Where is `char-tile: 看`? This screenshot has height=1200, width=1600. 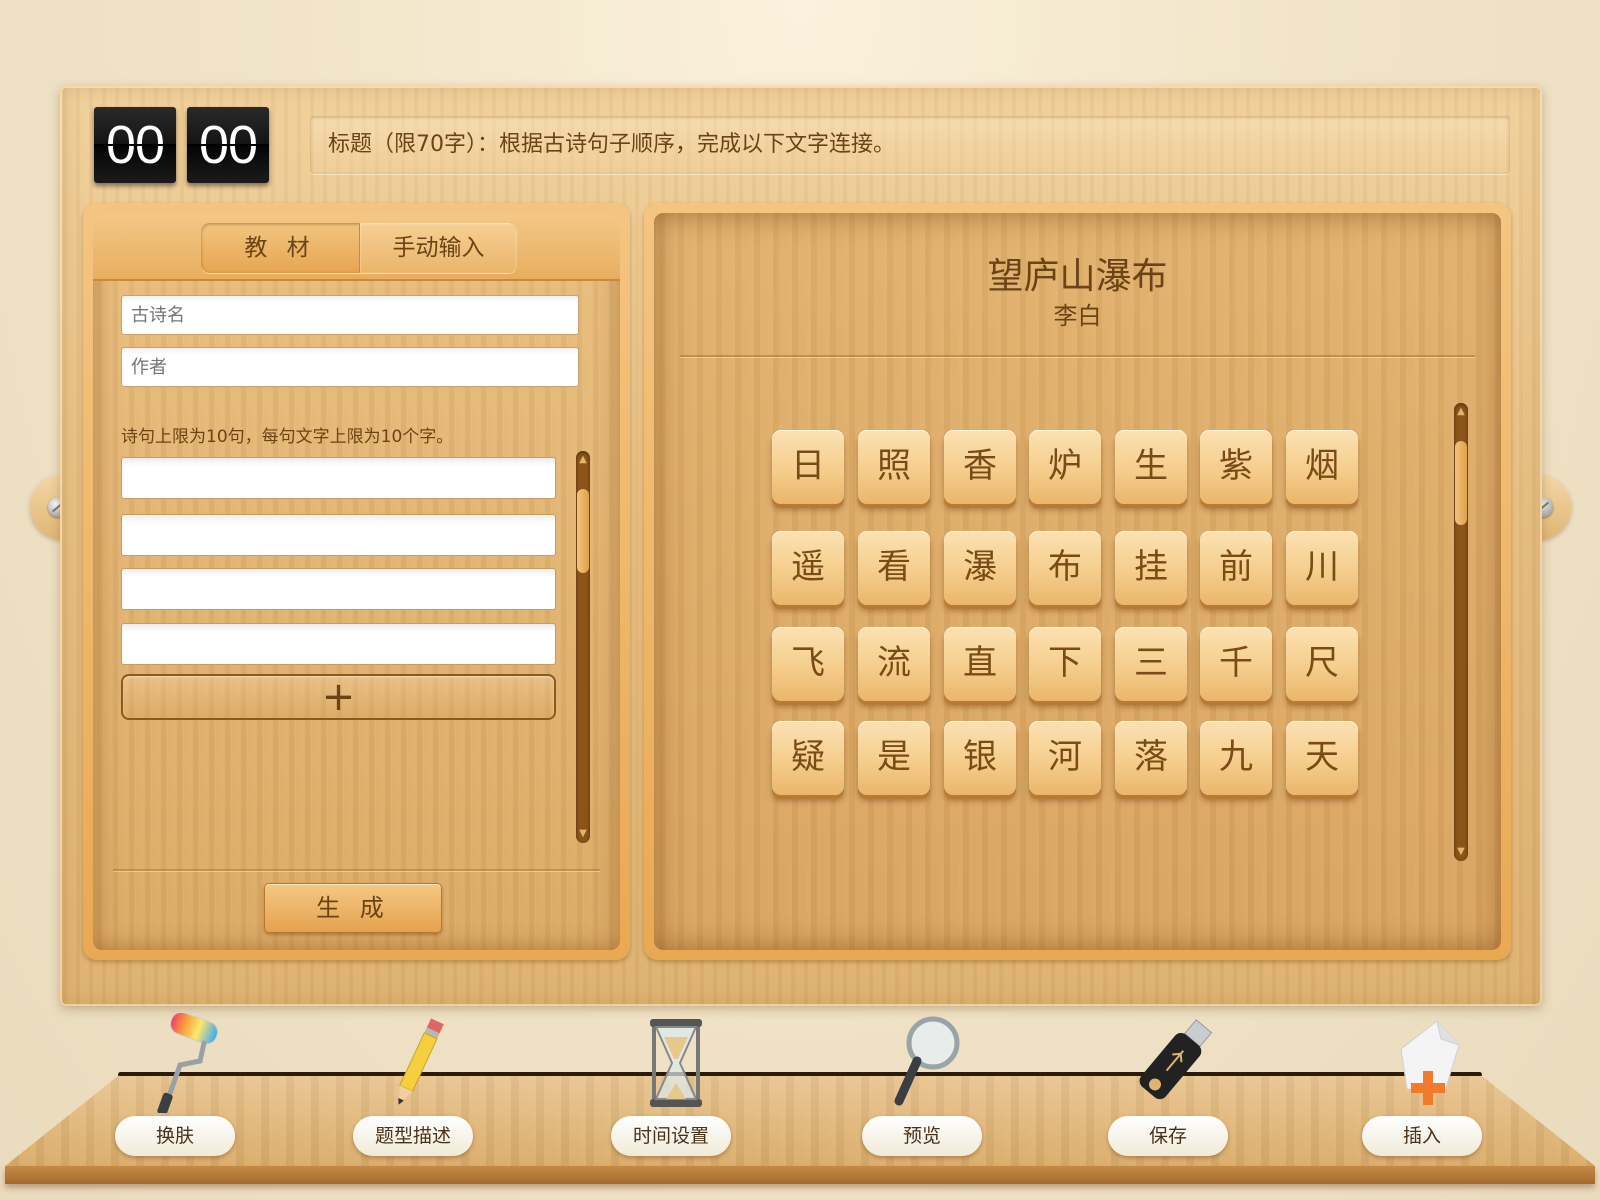
char-tile: 看 is located at coordinates (894, 568).